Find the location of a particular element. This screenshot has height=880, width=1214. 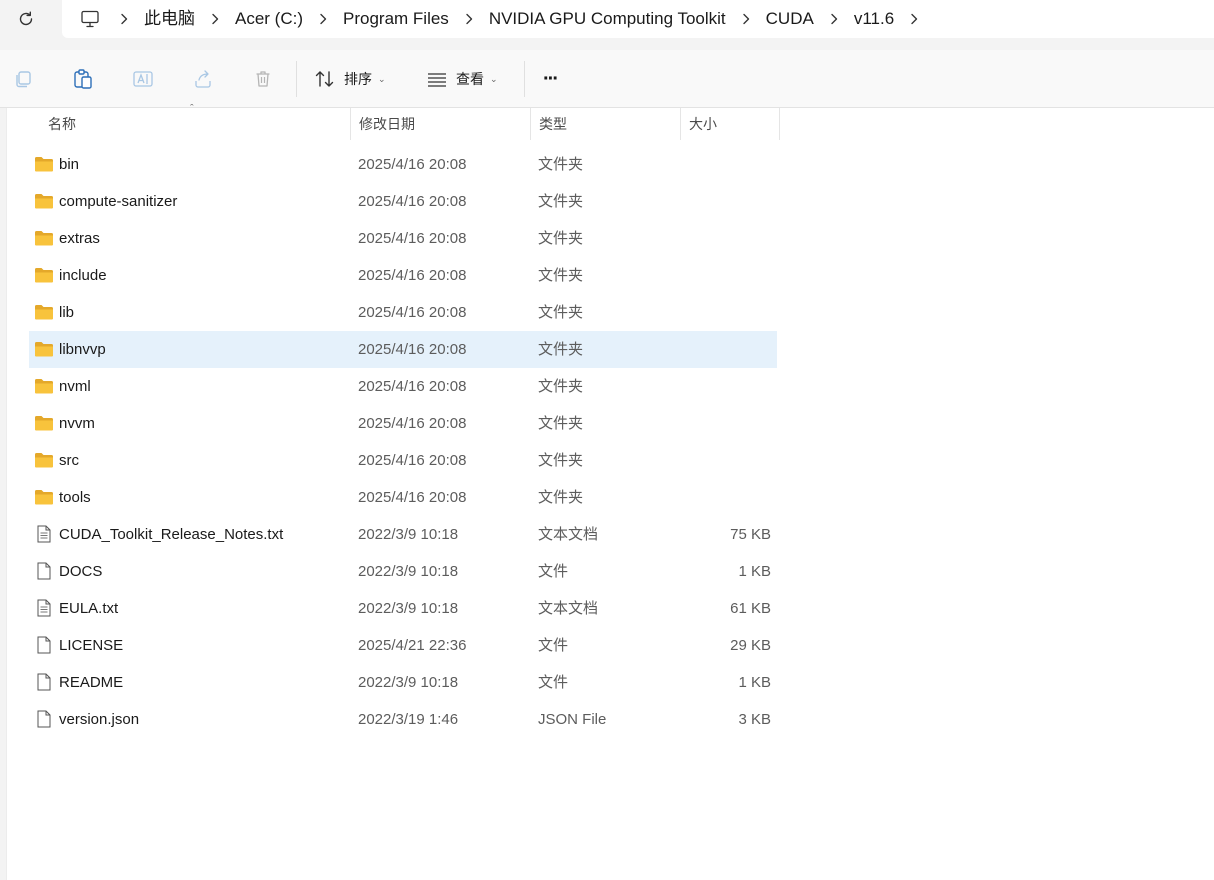

view-button: 查看 ⌄ is located at coordinates (462, 79).